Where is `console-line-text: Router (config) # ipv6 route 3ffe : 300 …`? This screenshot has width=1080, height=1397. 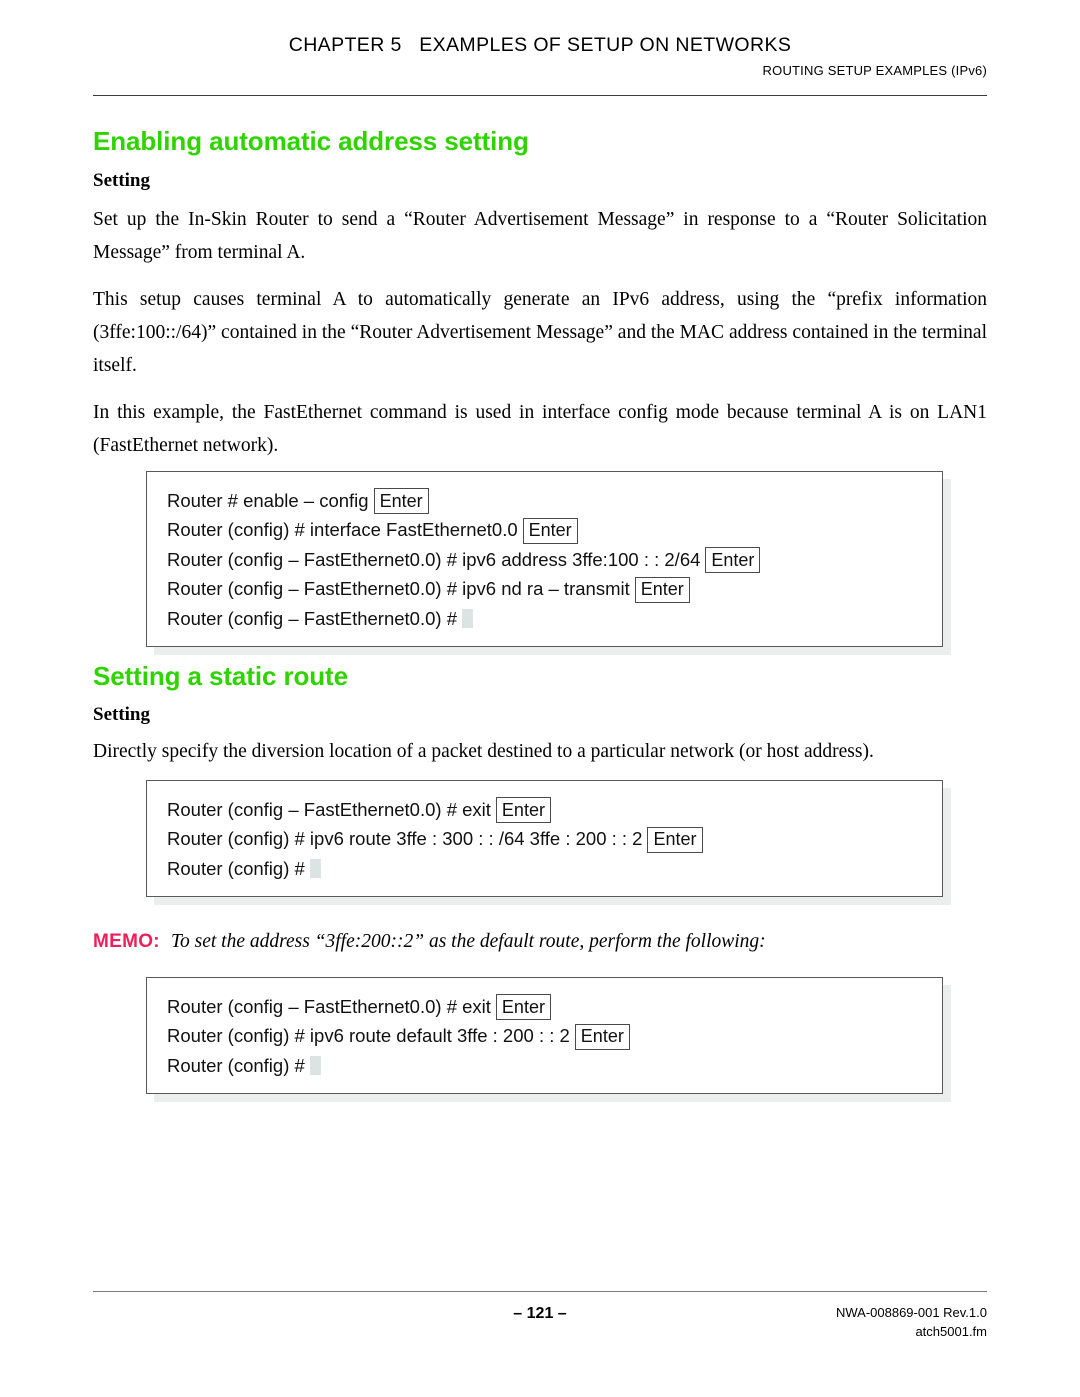 console-line-text: Router (config) # ipv6 route 3ffe : 300 … is located at coordinates (405, 838).